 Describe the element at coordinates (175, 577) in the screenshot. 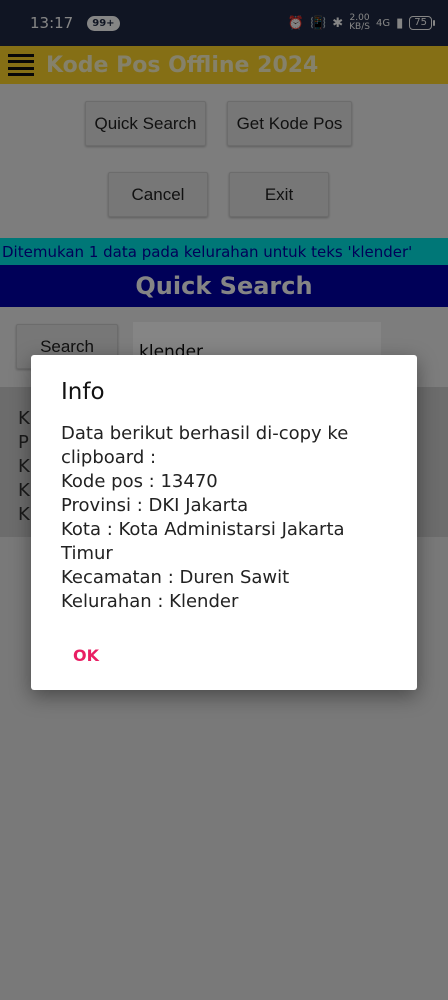

I see `dialog-line: Kecamatan : Duren Sawit` at that location.